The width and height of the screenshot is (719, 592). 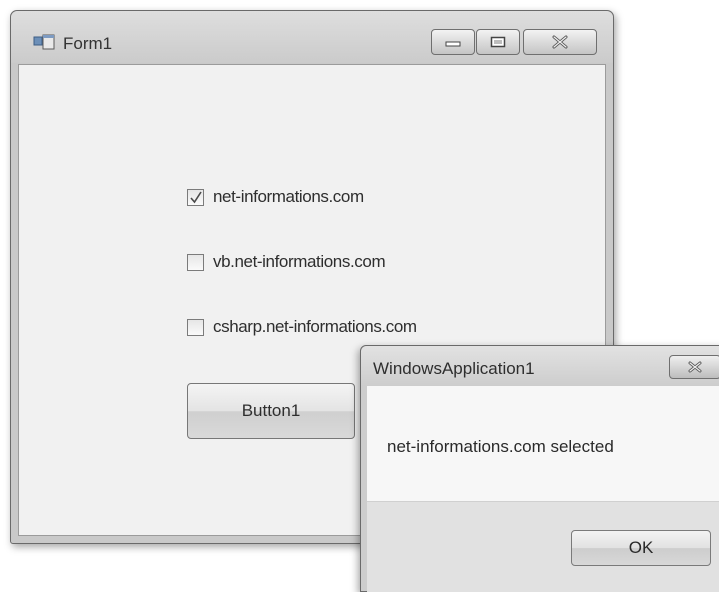 What do you see at coordinates (271, 411) in the screenshot?
I see `button1: Button1` at bounding box center [271, 411].